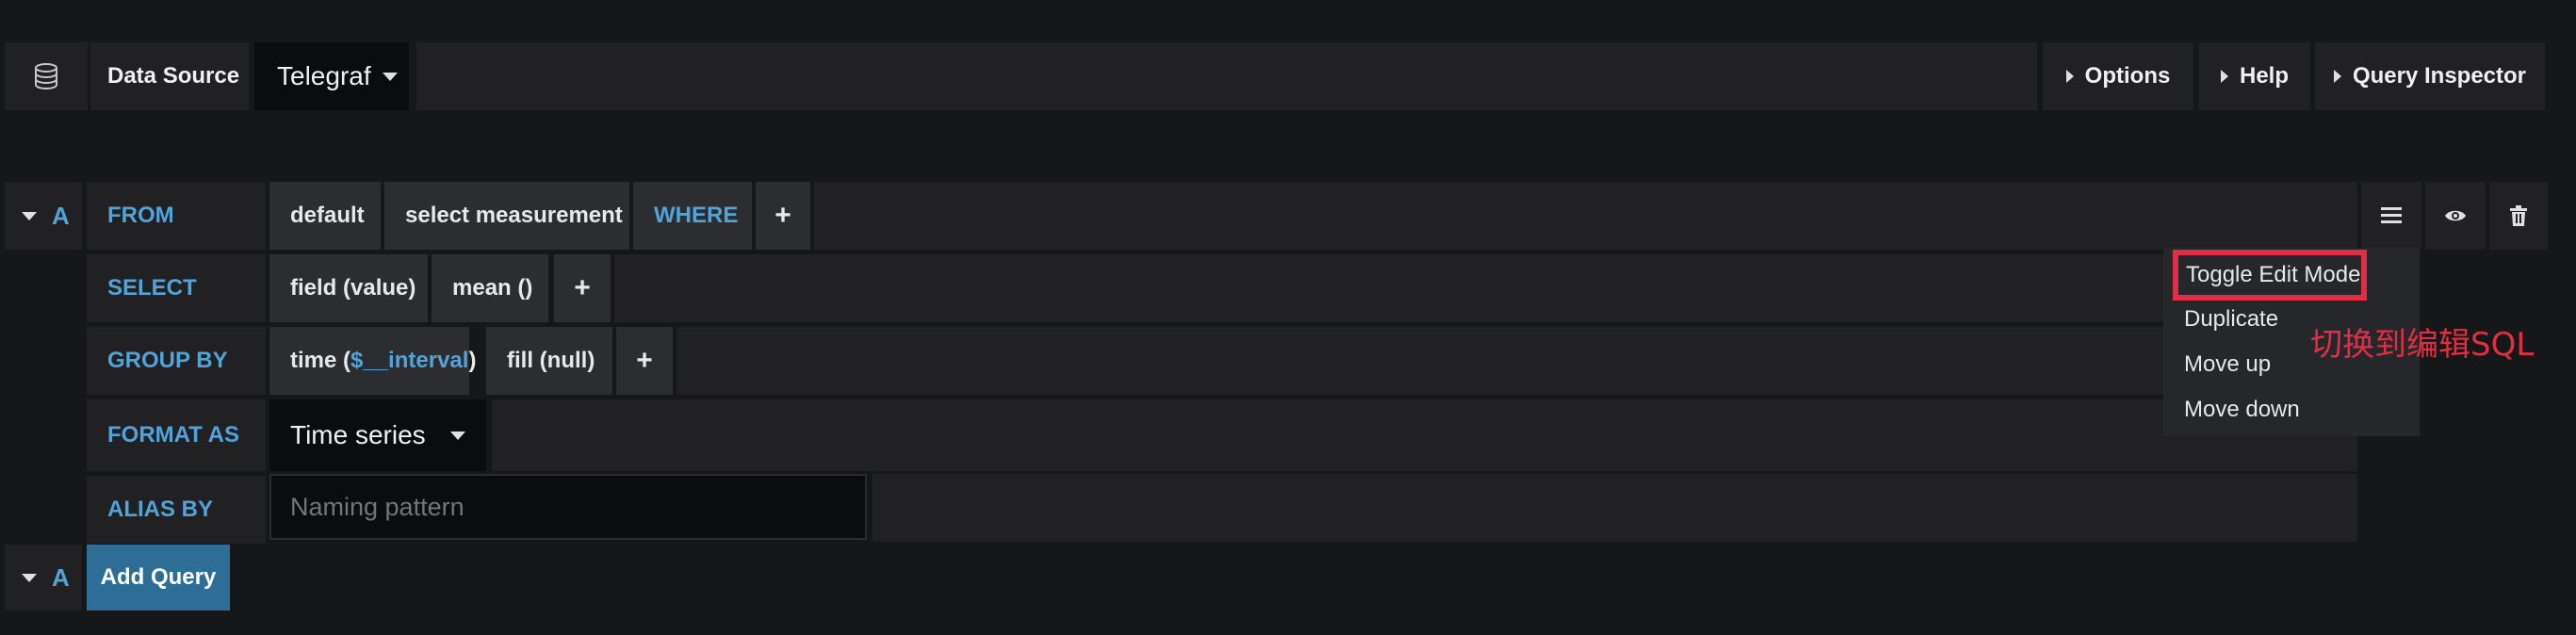 The width and height of the screenshot is (2576, 635). What do you see at coordinates (783, 216) in the screenshot?
I see `add-where-button: +` at bounding box center [783, 216].